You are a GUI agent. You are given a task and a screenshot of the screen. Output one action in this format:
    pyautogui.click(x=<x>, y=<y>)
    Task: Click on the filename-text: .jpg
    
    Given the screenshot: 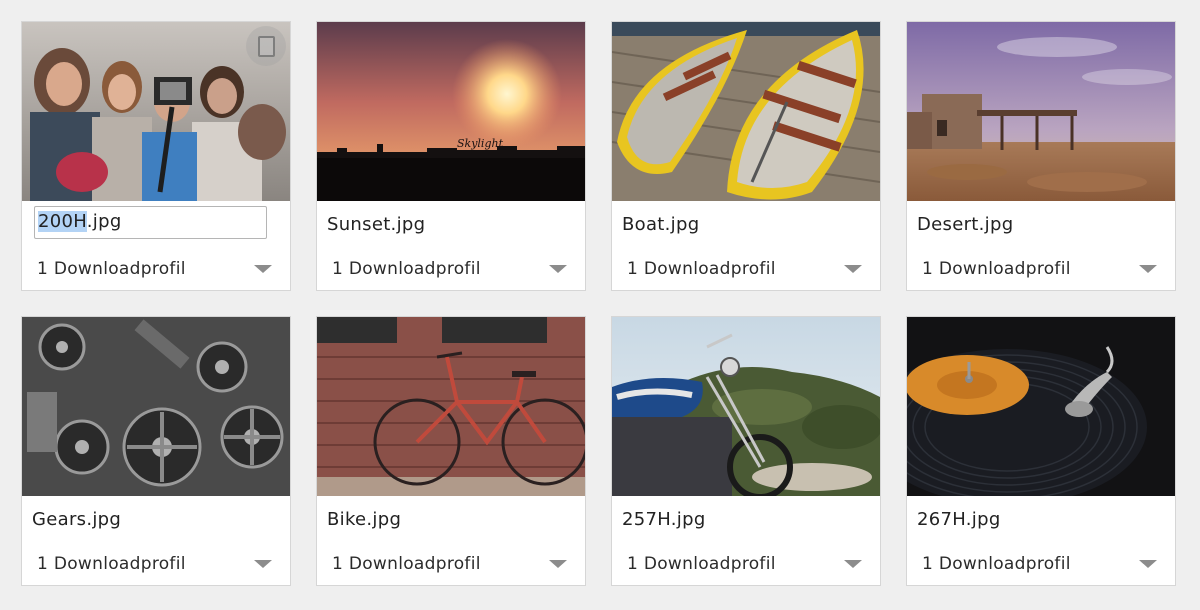 What is the action you would take?
    pyautogui.click(x=104, y=221)
    